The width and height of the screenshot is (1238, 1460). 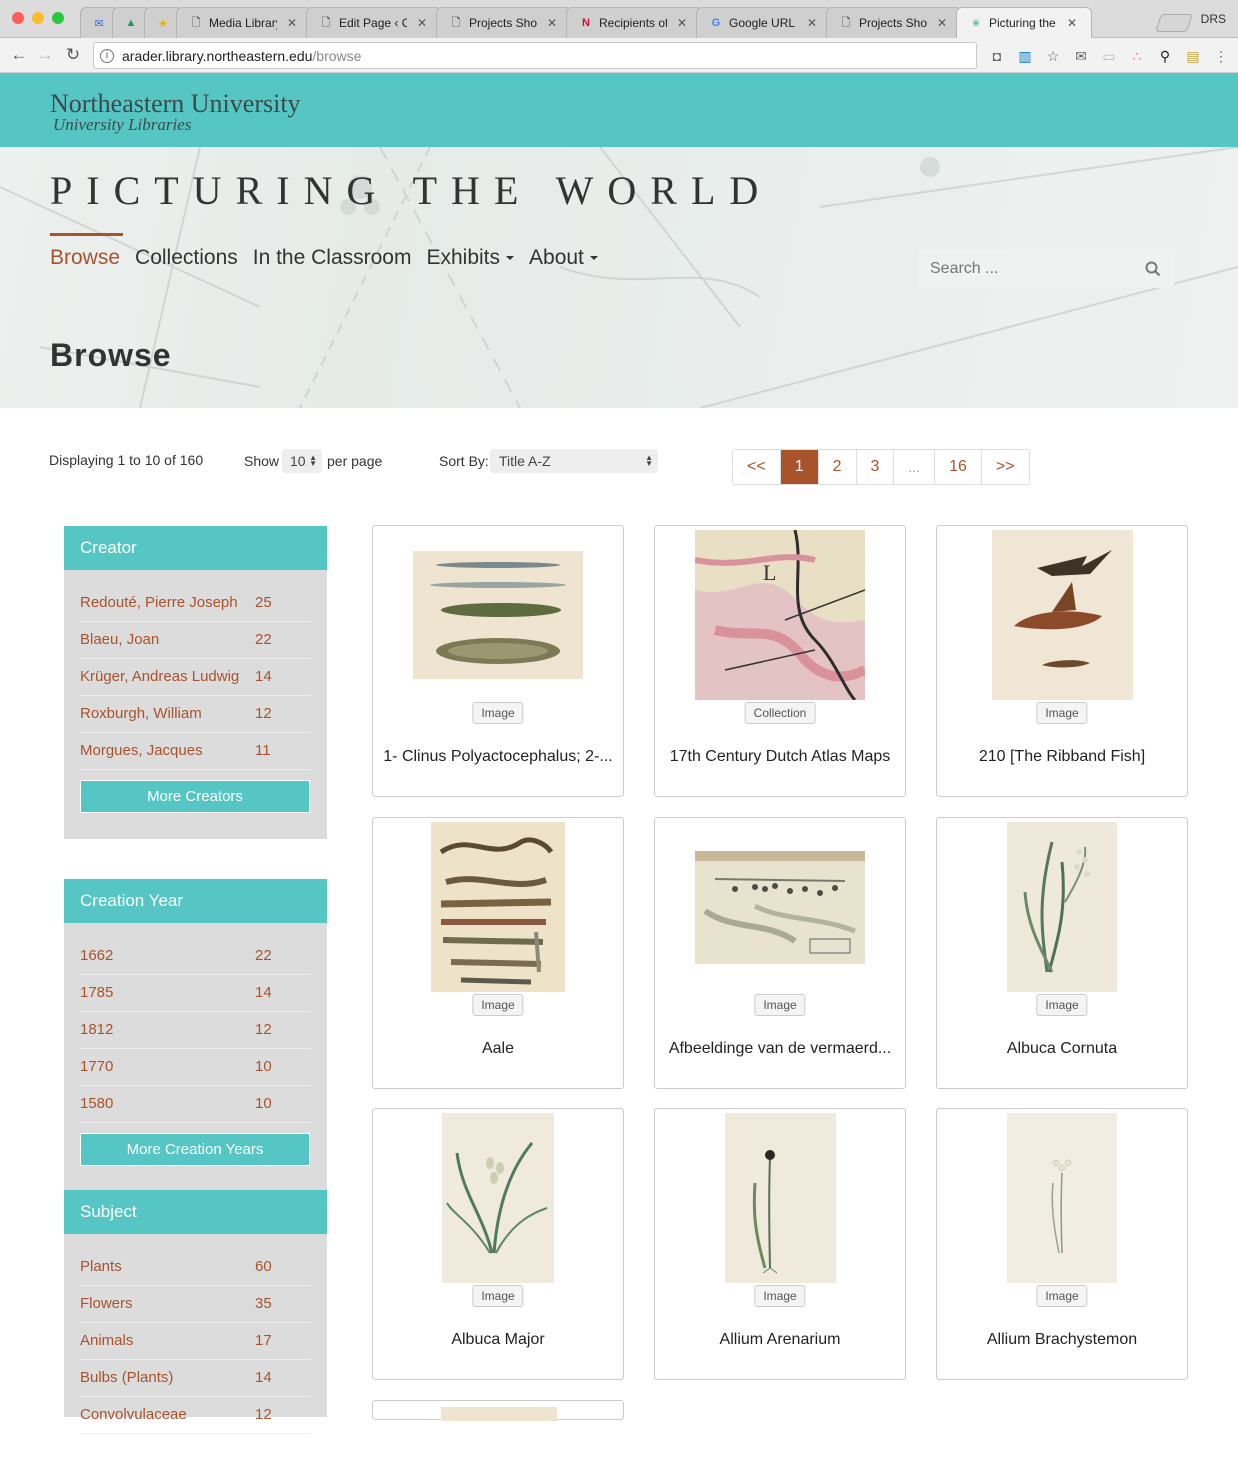 I want to click on result-card: Image Albuca Cornuta, so click(x=1062, y=953).